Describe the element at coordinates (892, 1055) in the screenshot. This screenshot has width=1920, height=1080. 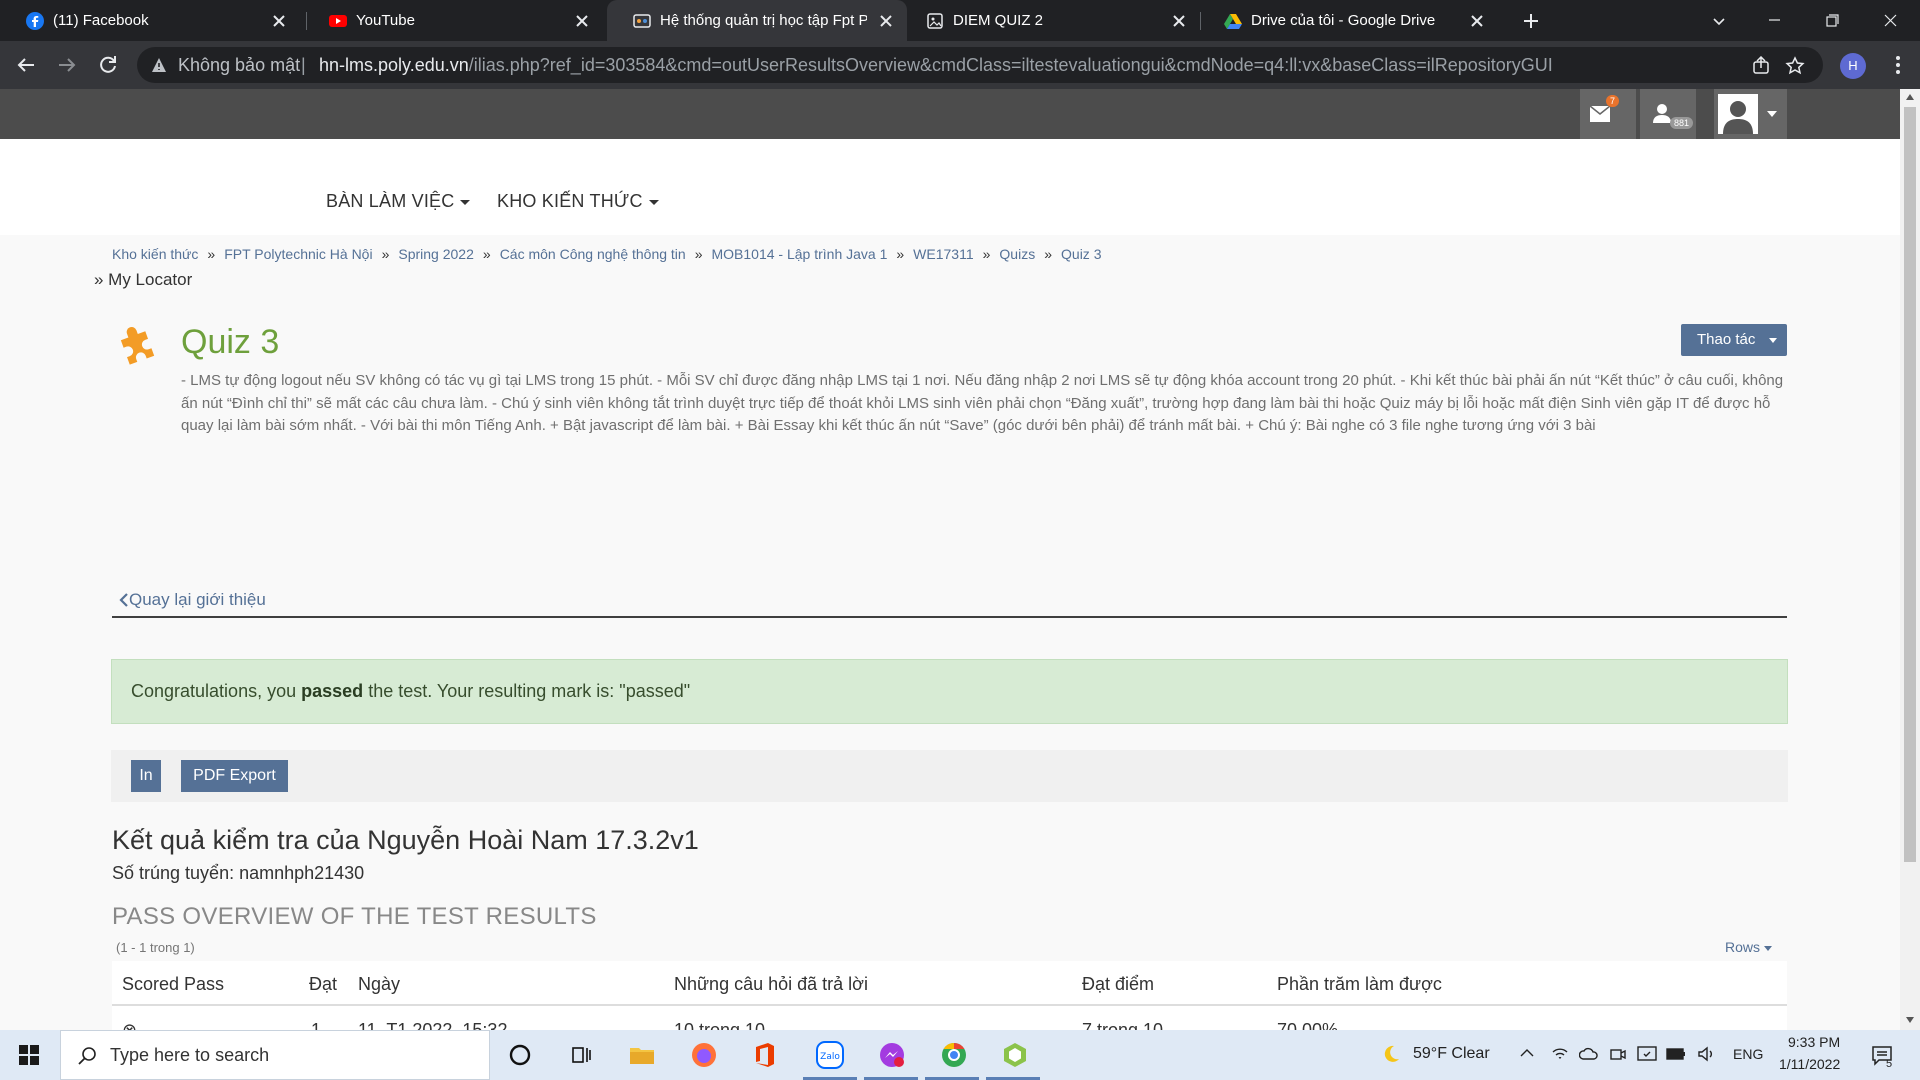
I see `messenger-icon` at that location.